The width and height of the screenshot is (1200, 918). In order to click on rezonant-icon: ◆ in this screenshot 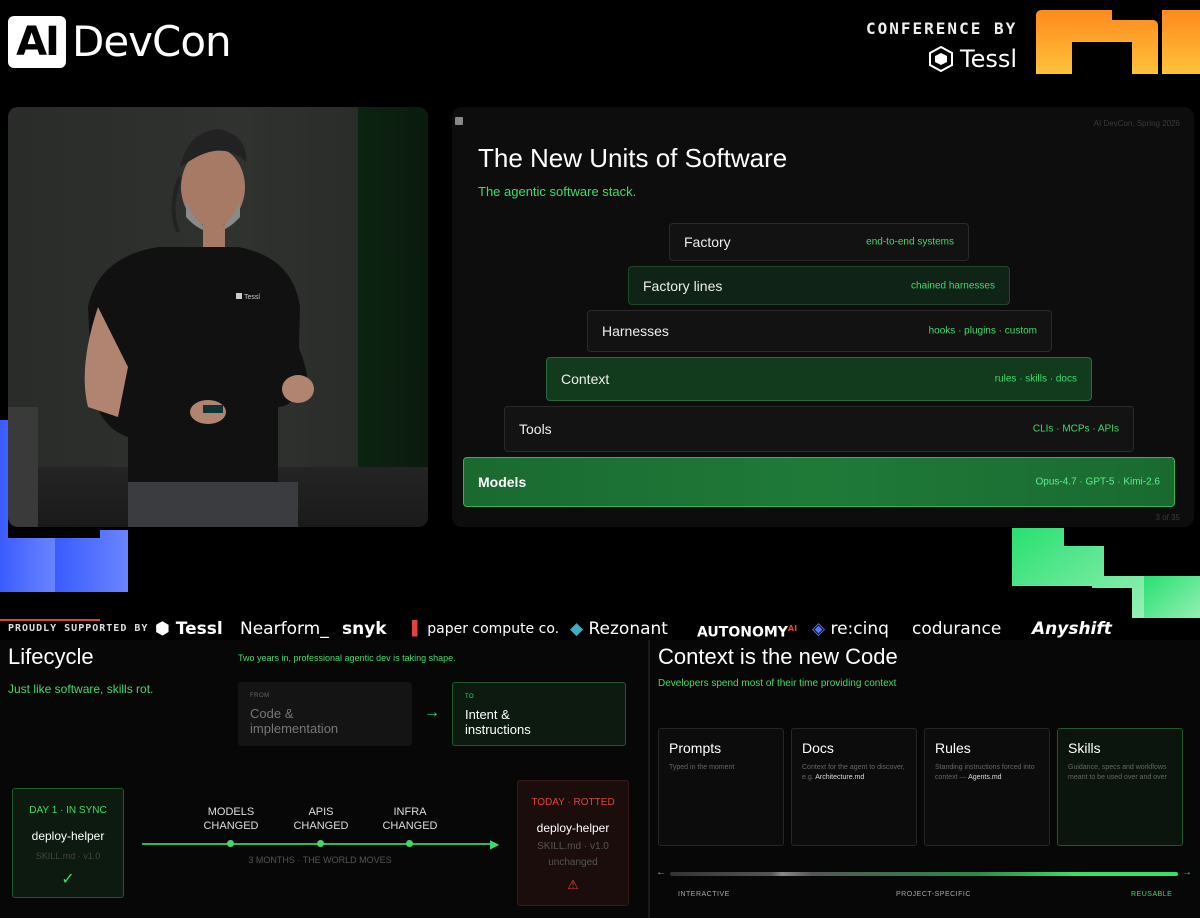, I will do `click(577, 629)`.